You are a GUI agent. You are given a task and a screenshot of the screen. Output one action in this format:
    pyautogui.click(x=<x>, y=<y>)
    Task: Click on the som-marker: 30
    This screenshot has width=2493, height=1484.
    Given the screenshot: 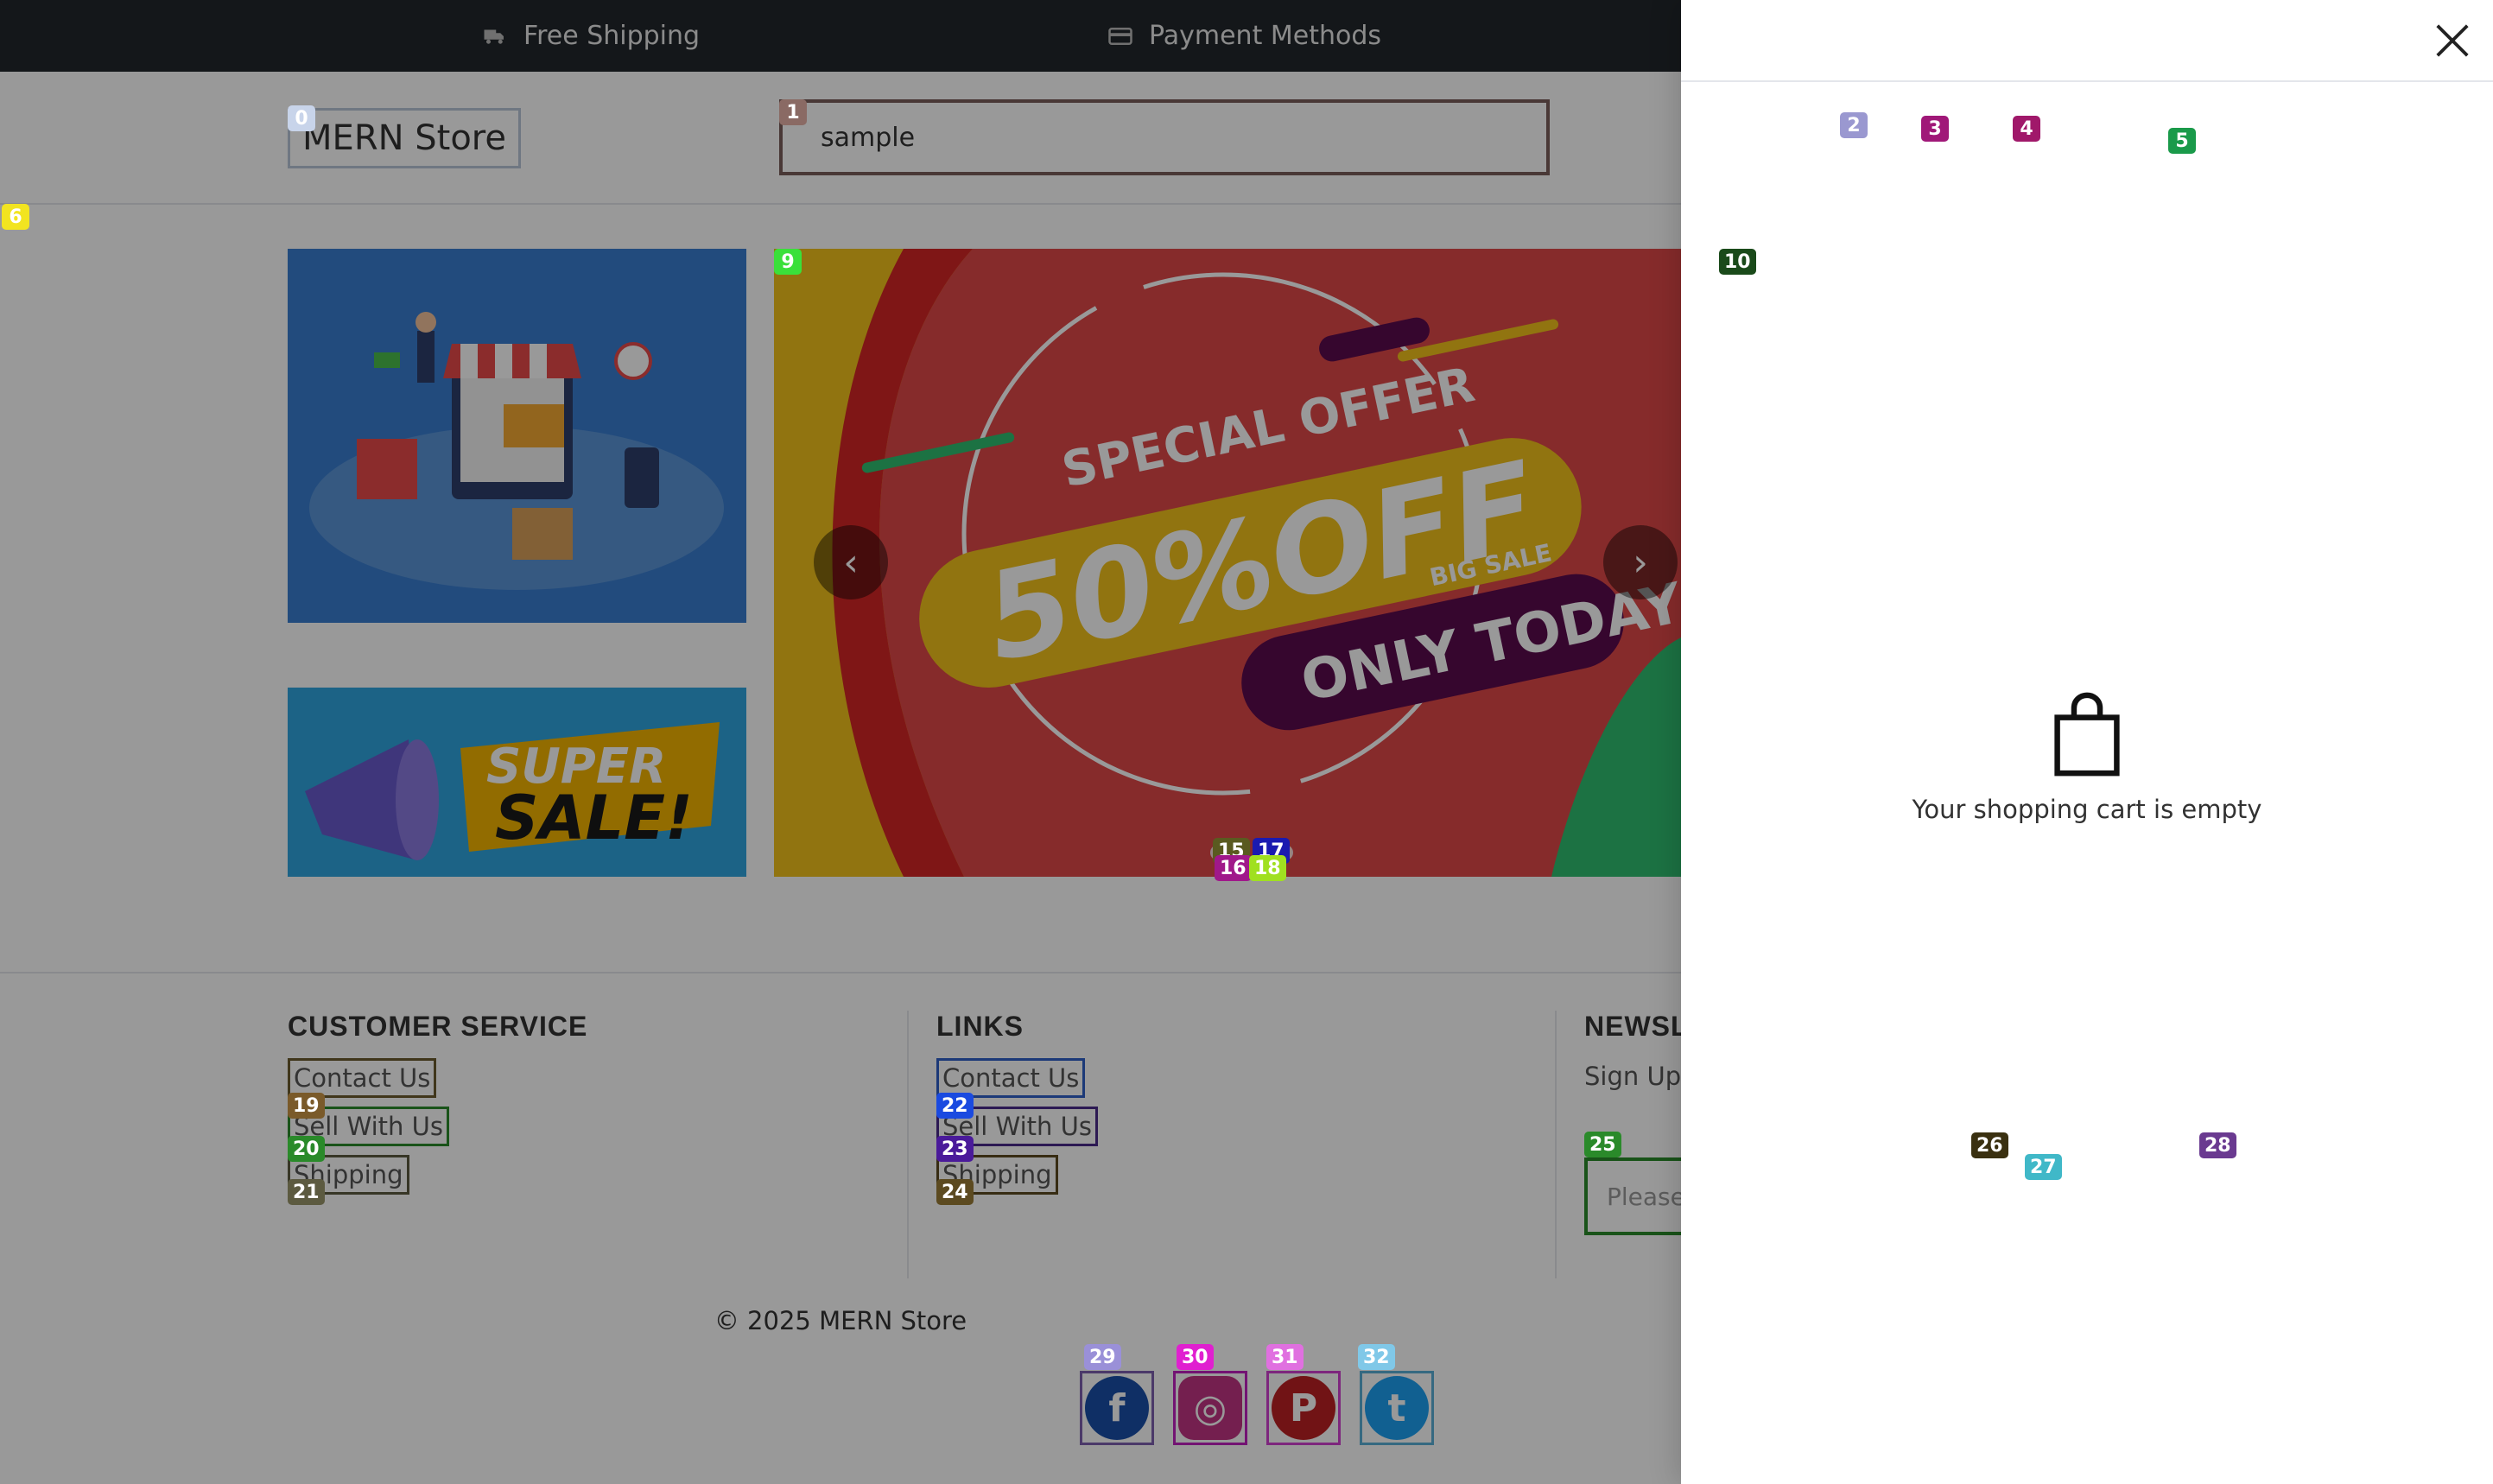 What is the action you would take?
    pyautogui.click(x=1195, y=1357)
    